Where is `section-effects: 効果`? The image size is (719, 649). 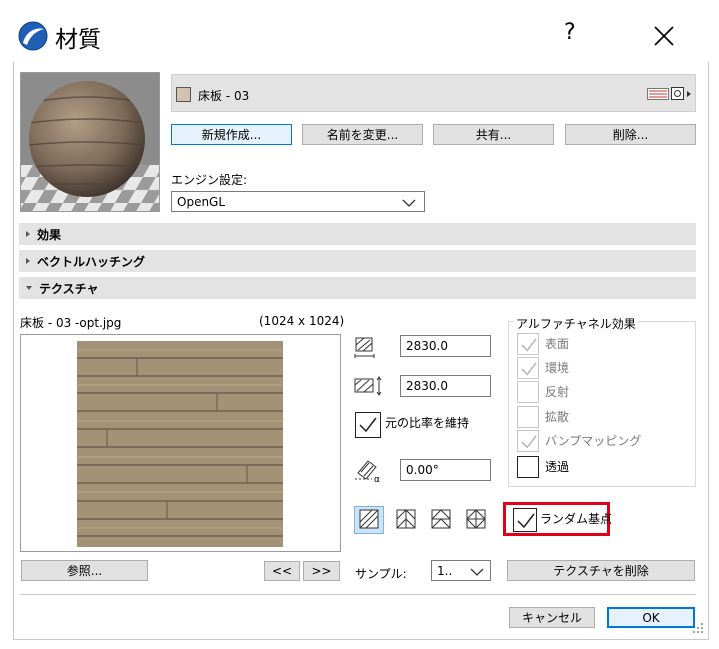
section-effects: 効果 is located at coordinates (357, 234).